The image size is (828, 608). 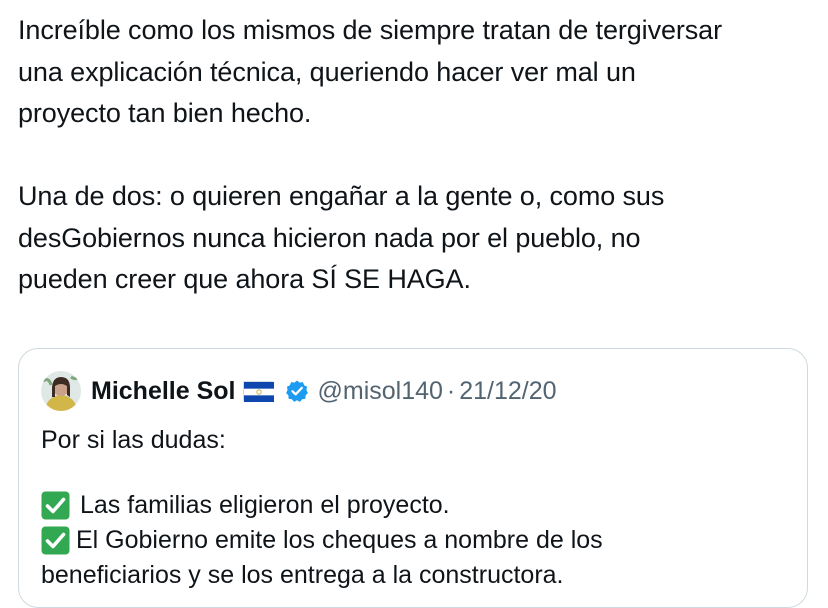 I want to click on verified-badge-icon, so click(x=297, y=391).